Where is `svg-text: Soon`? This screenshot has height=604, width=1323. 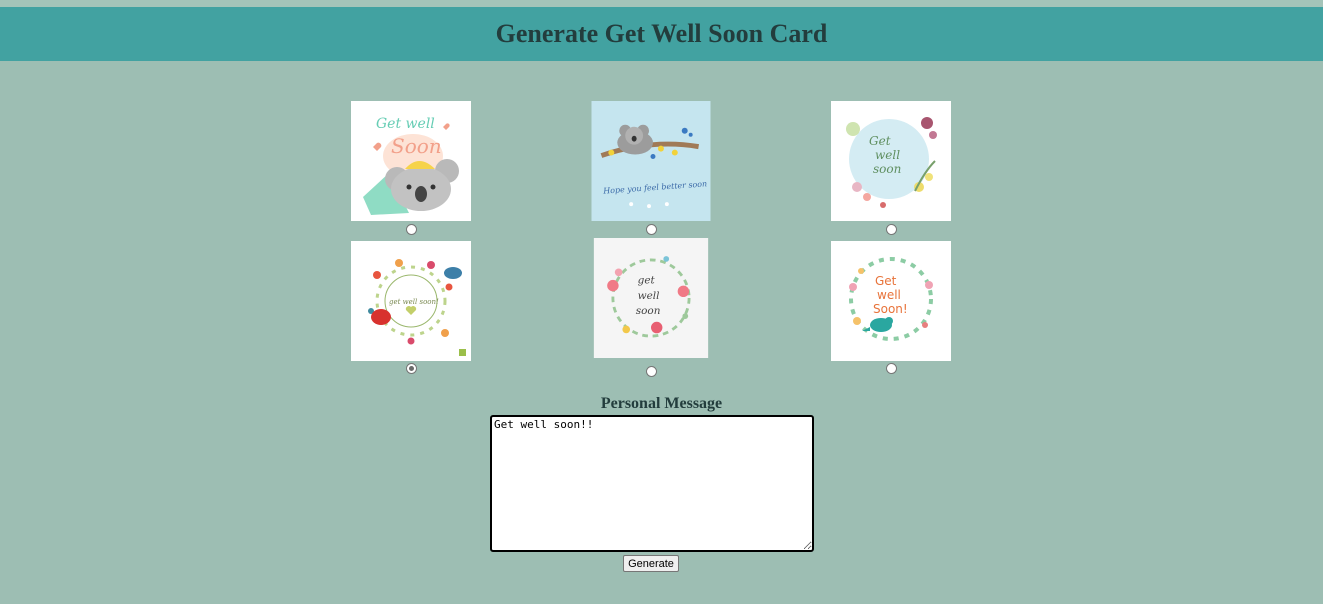 svg-text: Soon is located at coordinates (416, 146).